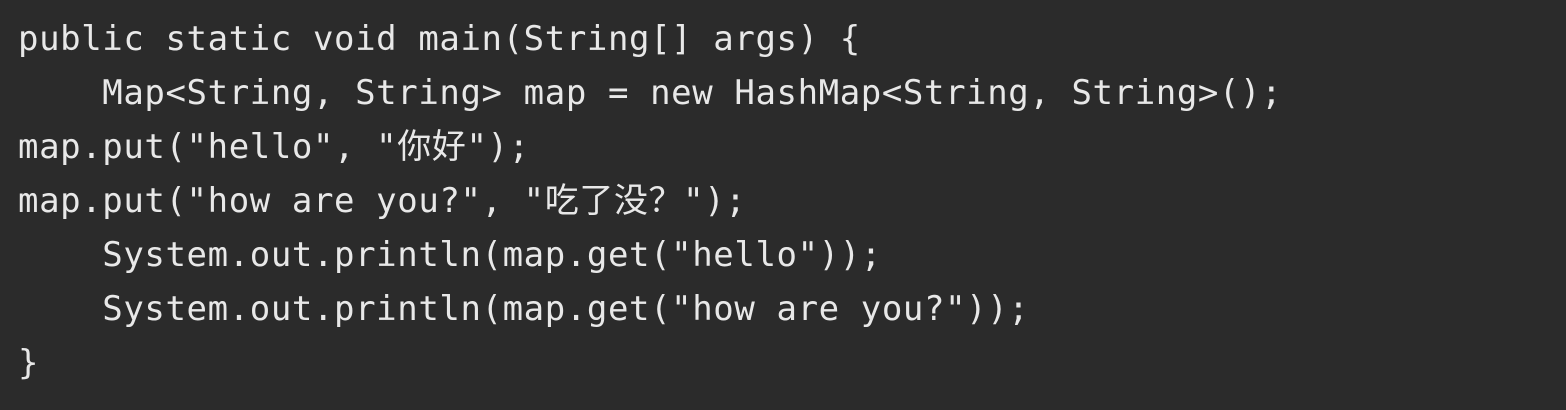 The image size is (1566, 410). What do you see at coordinates (382, 201) in the screenshot?
I see `code-line: map.put("how are you?", "吃了没？");` at bounding box center [382, 201].